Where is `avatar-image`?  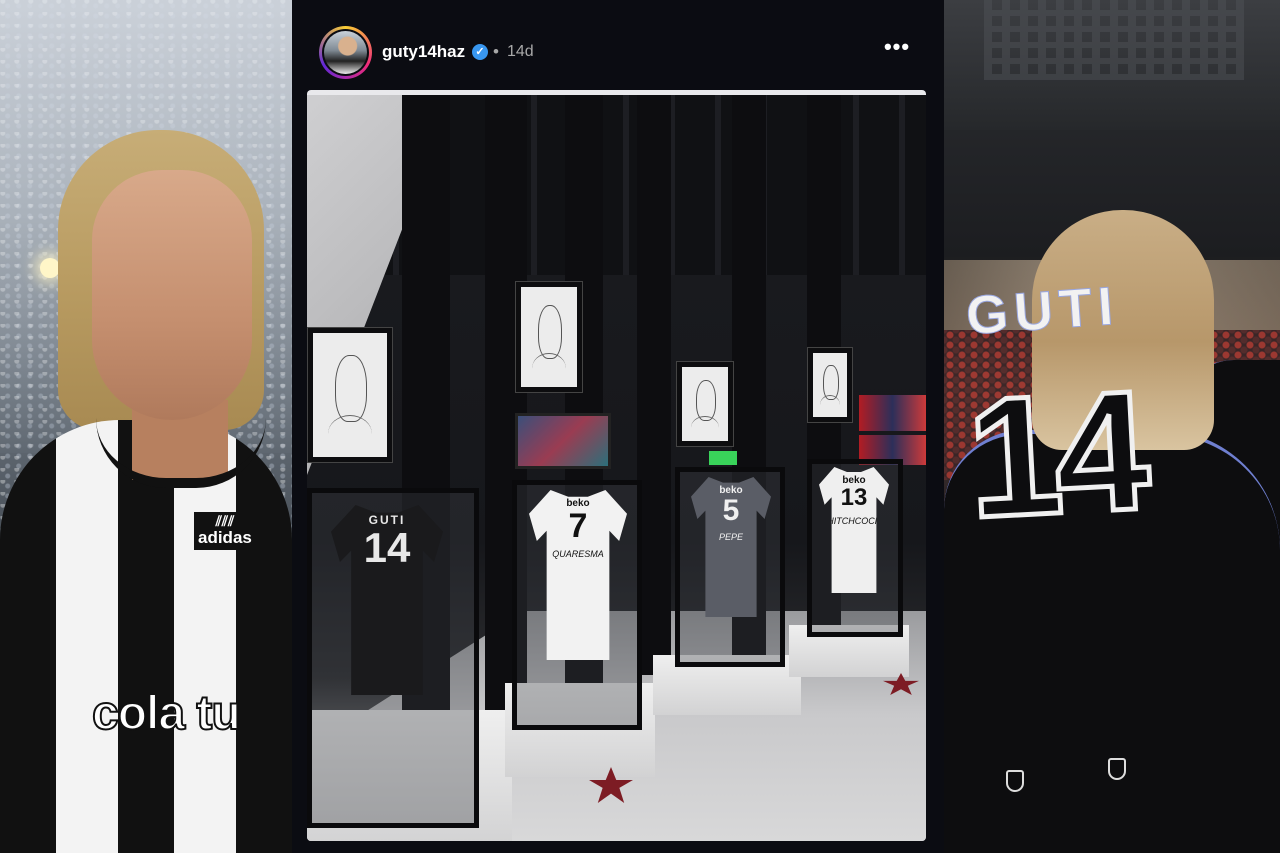
avatar-image is located at coordinates (345, 52).